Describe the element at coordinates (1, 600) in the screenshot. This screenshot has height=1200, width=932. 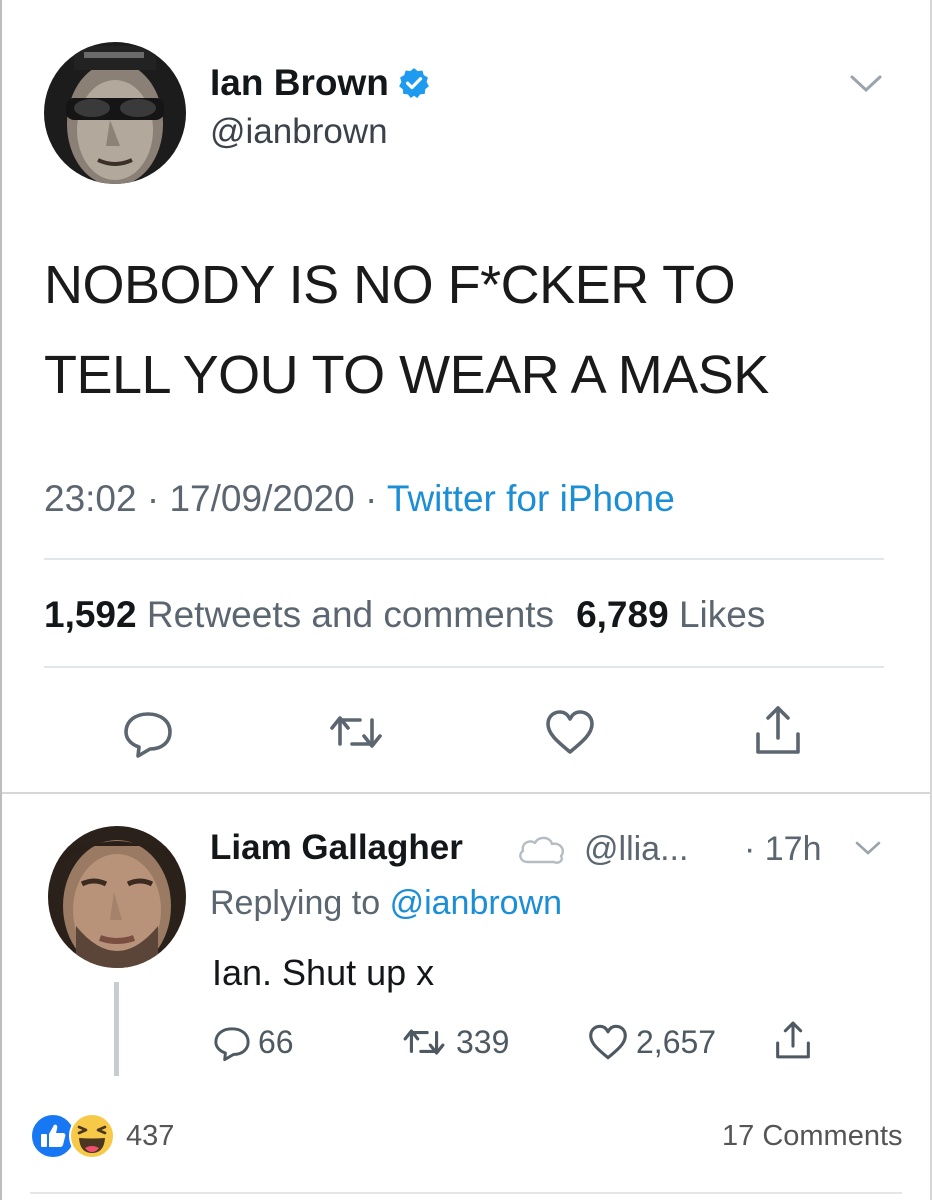
I see `frame-left-border` at that location.